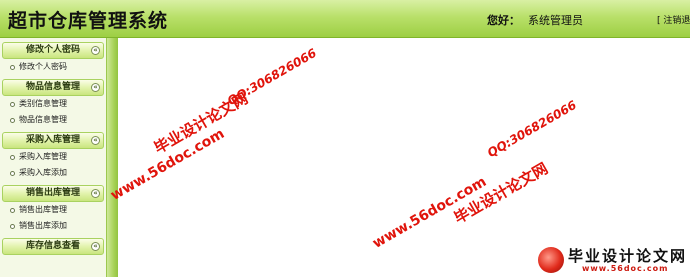 Image resolution: width=690 pixels, height=277 pixels. I want to click on menu-group-header: 修改个人密码 «, so click(53, 50).